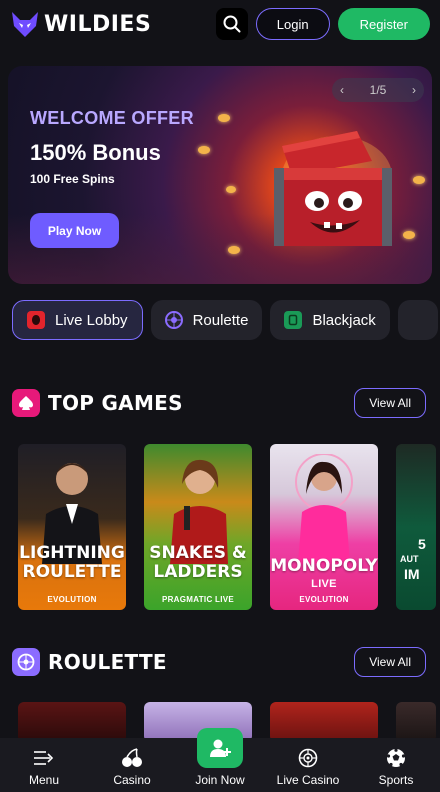  What do you see at coordinates (324, 509) in the screenshot?
I see `dealer-image` at bounding box center [324, 509].